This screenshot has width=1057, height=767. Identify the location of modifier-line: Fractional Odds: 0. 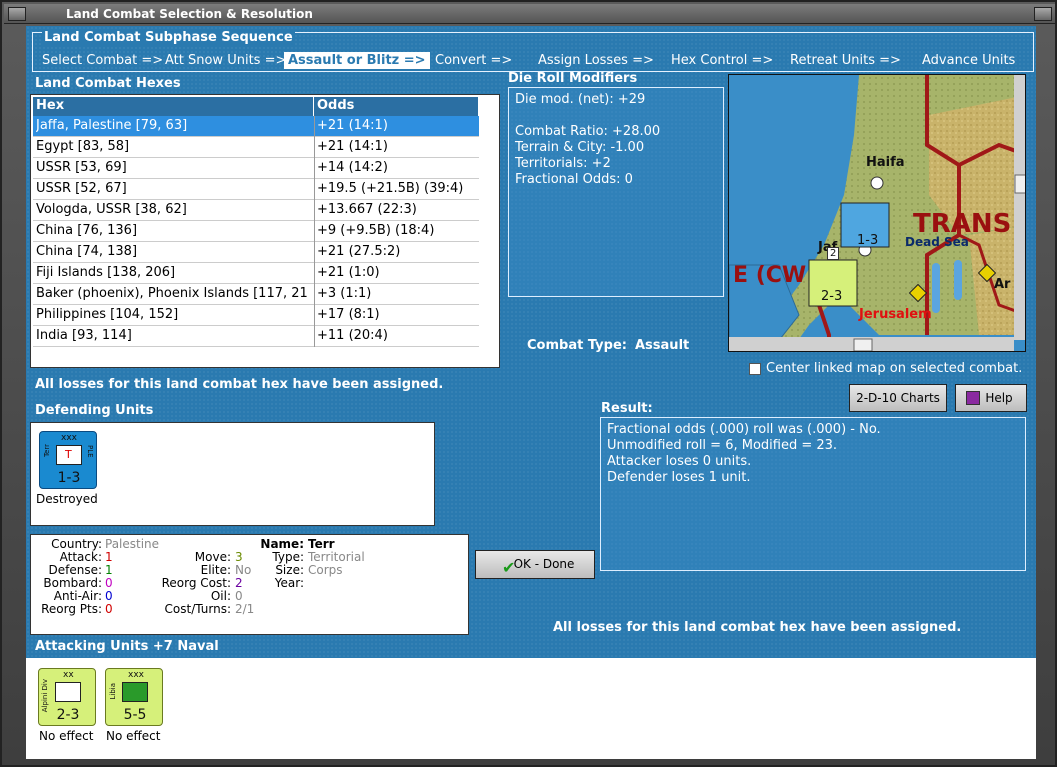
(574, 179).